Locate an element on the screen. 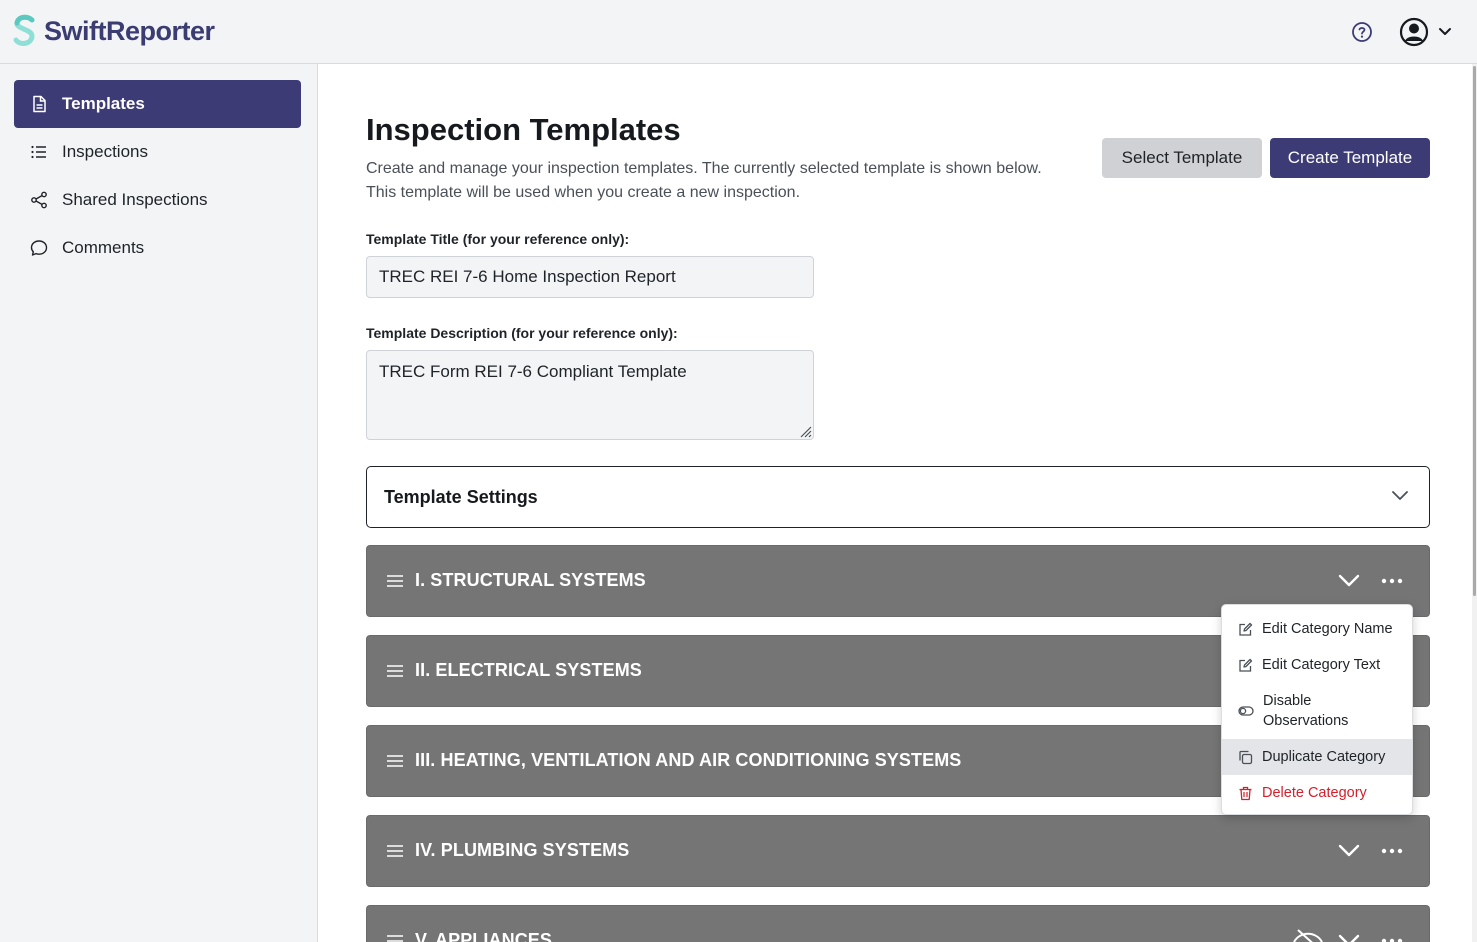 The image size is (1477, 942). edit-category-name-menu-item: Edit Category Name is located at coordinates (1317, 629).